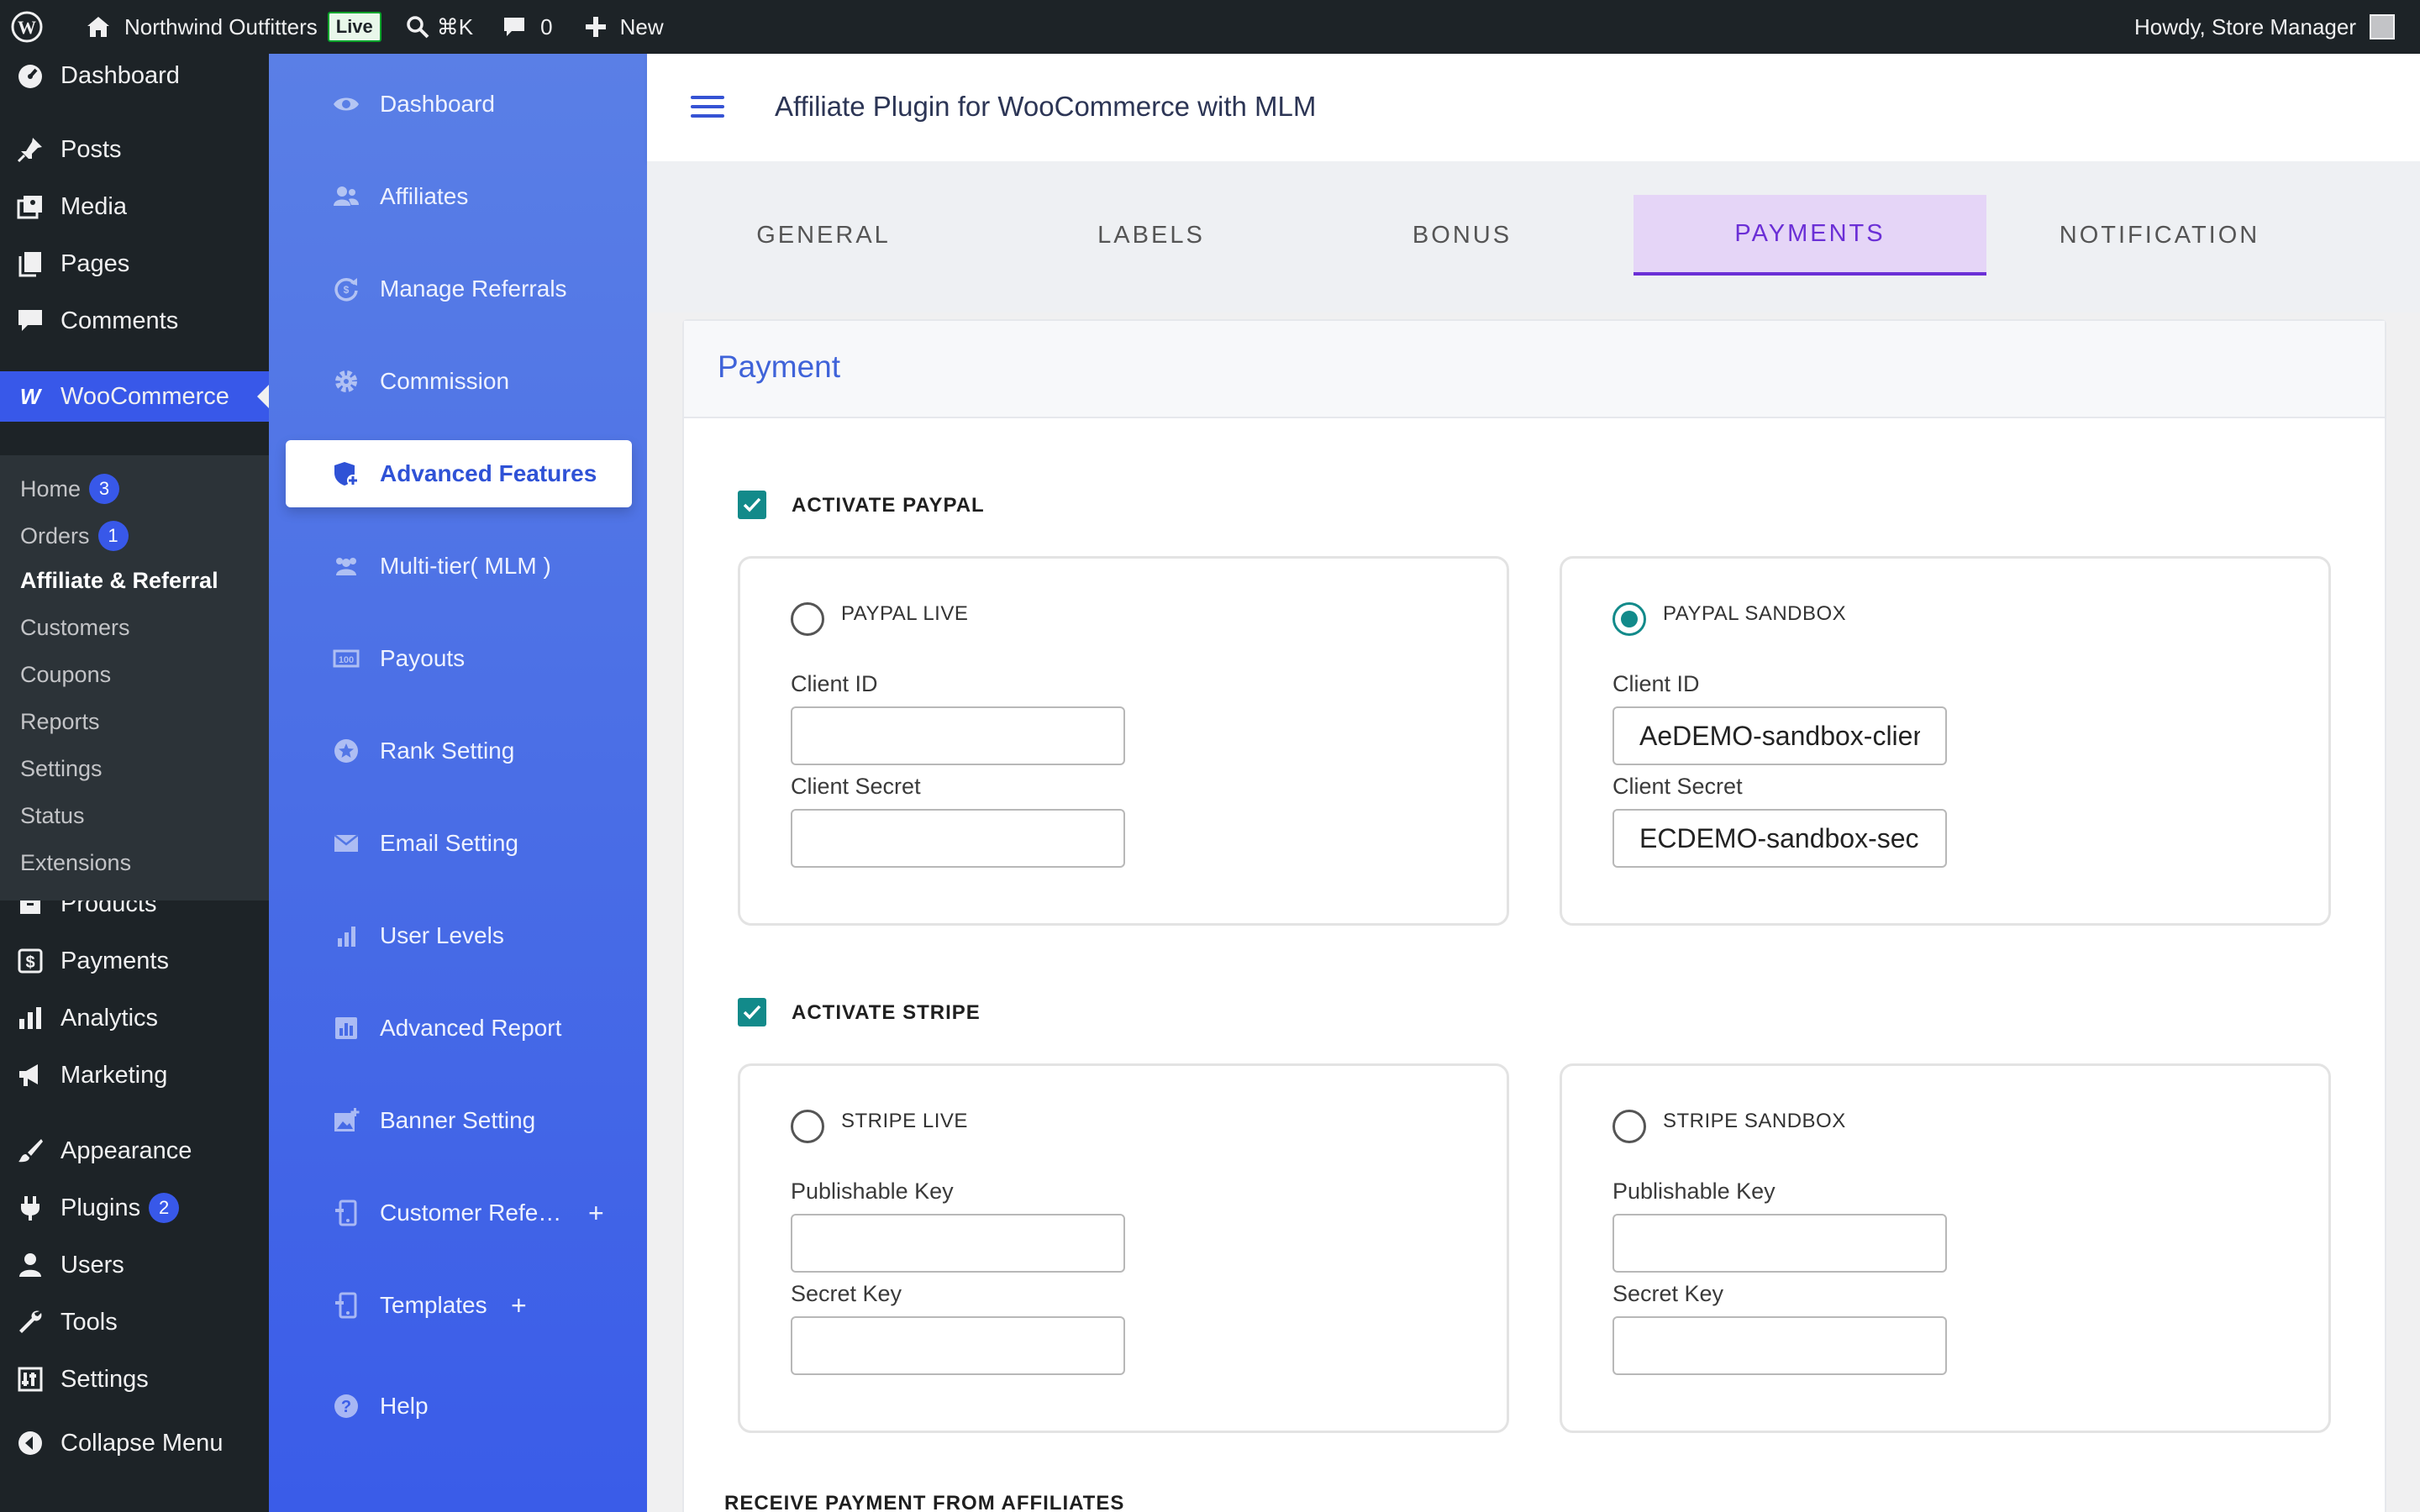  What do you see at coordinates (346, 843) in the screenshot?
I see `mail-icon` at bounding box center [346, 843].